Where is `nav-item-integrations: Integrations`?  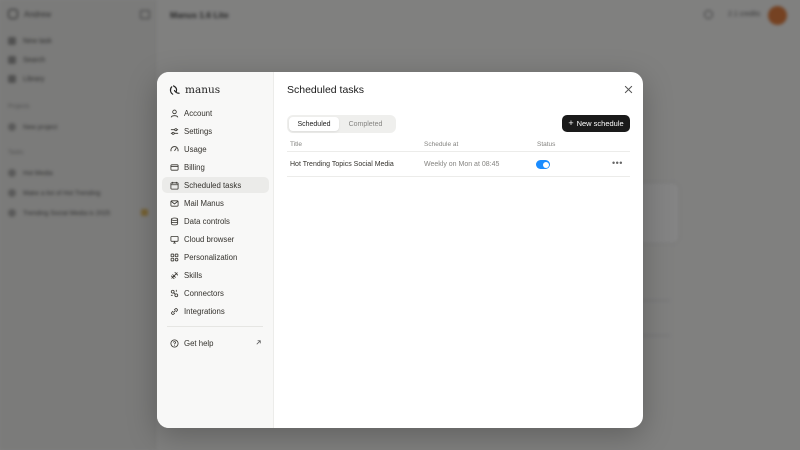
nav-item-integrations: Integrations is located at coordinates (215, 311).